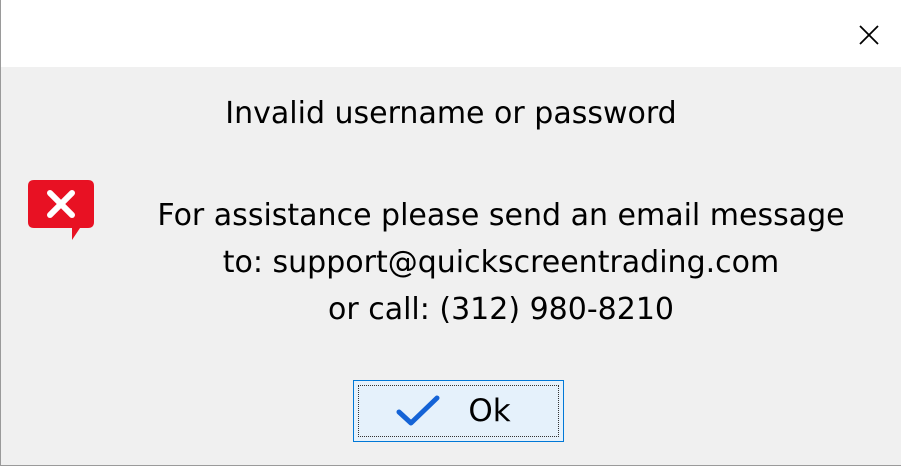 This screenshot has height=466, width=901. What do you see at coordinates (451, 33) in the screenshot?
I see `title-bar` at bounding box center [451, 33].